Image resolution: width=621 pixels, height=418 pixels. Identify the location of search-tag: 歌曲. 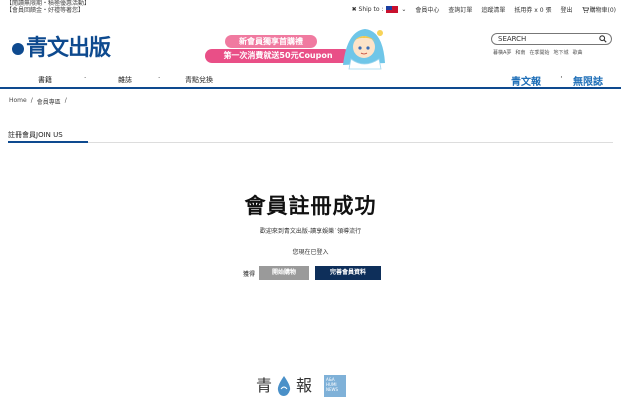
(577, 52).